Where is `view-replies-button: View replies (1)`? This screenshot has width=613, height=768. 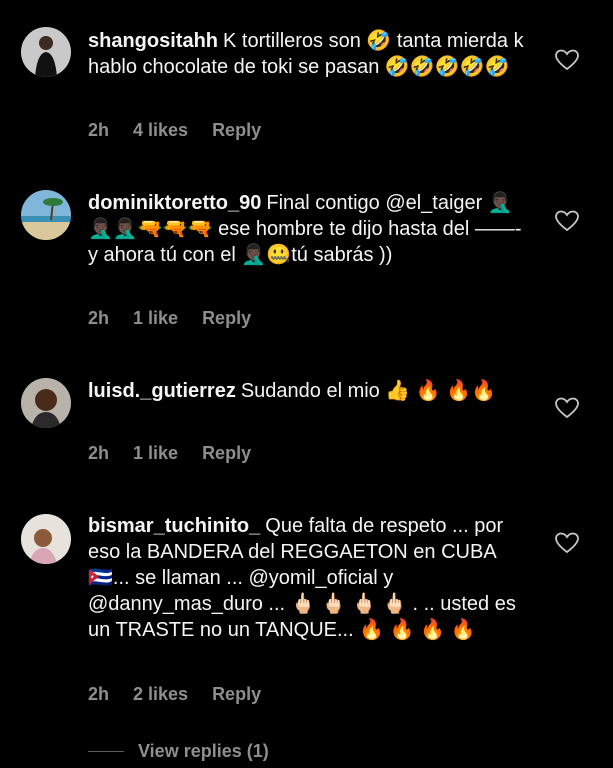
view-replies-button: View replies (1) is located at coordinates (178, 751).